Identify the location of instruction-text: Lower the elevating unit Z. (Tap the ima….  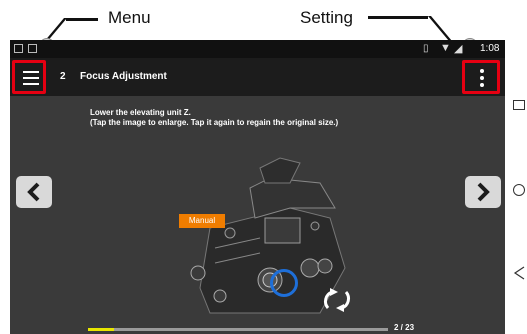
(214, 118).